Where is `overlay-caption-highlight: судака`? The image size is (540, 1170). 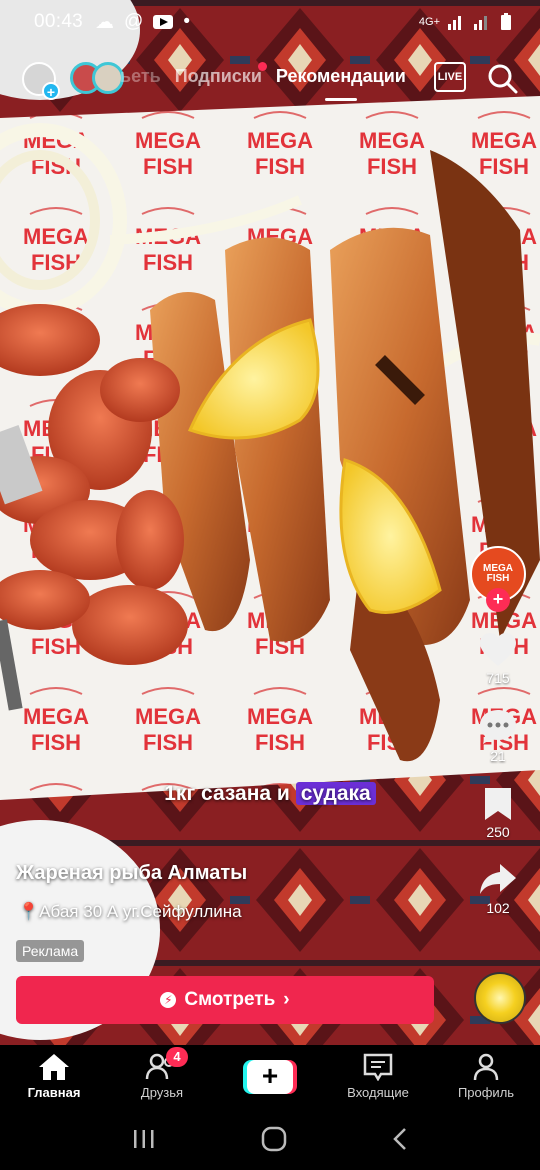
overlay-caption-highlight: судака is located at coordinates (335, 793).